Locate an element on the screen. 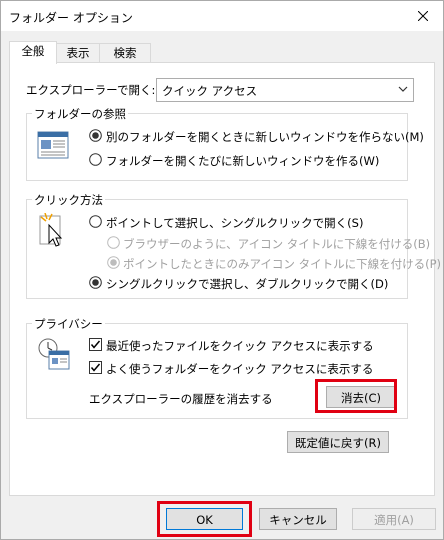 This screenshot has height=540, width=444. radio-new-window is located at coordinates (95, 159).